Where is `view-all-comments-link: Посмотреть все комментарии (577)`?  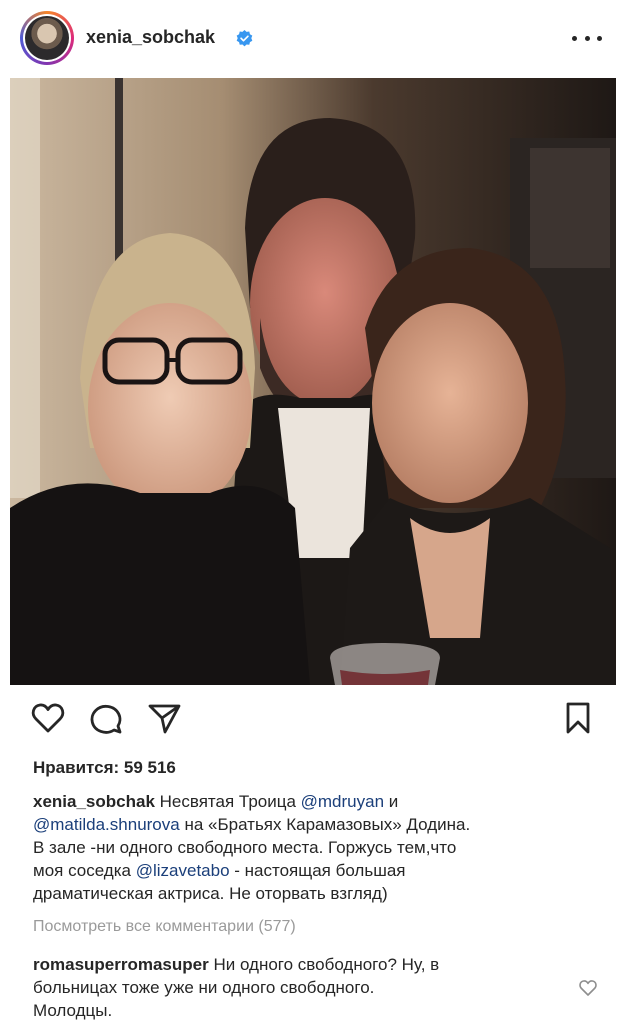 view-all-comments-link: Посмотреть все комментарии (577) is located at coordinates (164, 927).